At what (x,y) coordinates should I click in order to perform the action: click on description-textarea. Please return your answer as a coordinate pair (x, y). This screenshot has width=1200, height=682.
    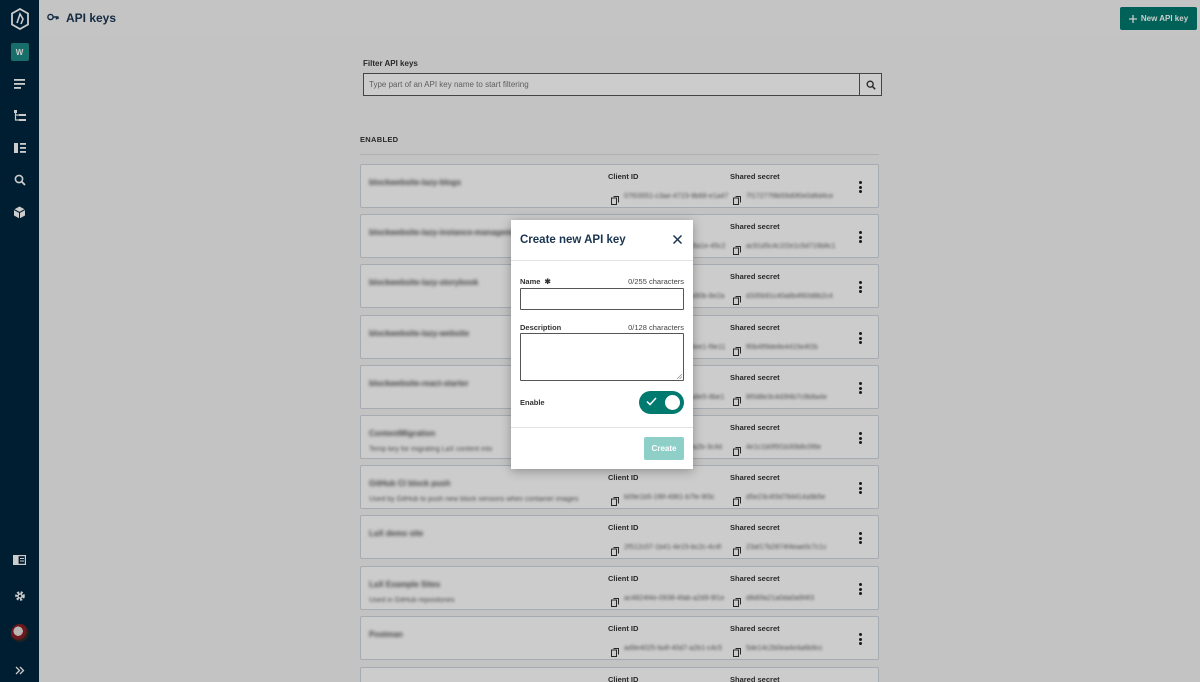
    Looking at the image, I should click on (602, 357).